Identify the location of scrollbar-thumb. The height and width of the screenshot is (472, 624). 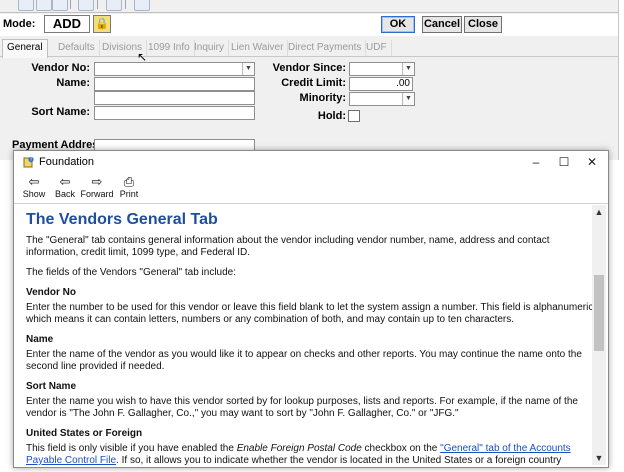
(599, 313).